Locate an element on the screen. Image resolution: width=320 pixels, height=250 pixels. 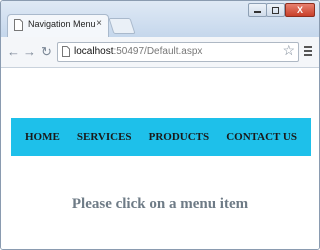
url-path: :50497/Default.aspx is located at coordinates (158, 51).